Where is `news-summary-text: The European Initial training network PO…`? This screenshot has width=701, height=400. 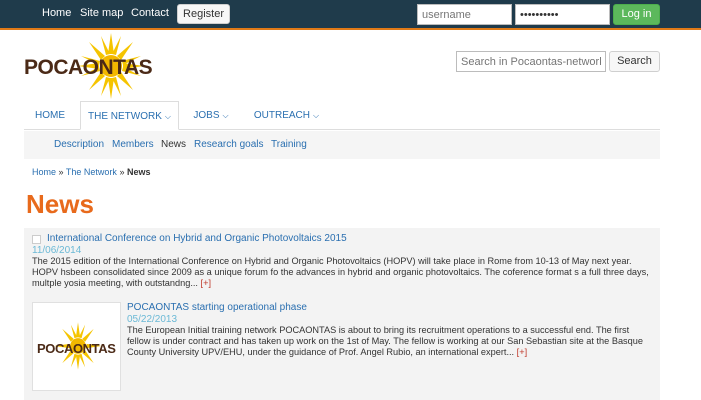 news-summary-text: The European Initial training network PO… is located at coordinates (385, 341).